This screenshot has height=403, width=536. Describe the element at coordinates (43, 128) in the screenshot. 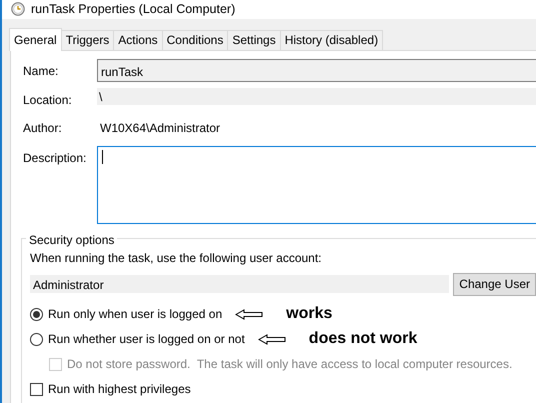

I see `field-label: Author:` at that location.